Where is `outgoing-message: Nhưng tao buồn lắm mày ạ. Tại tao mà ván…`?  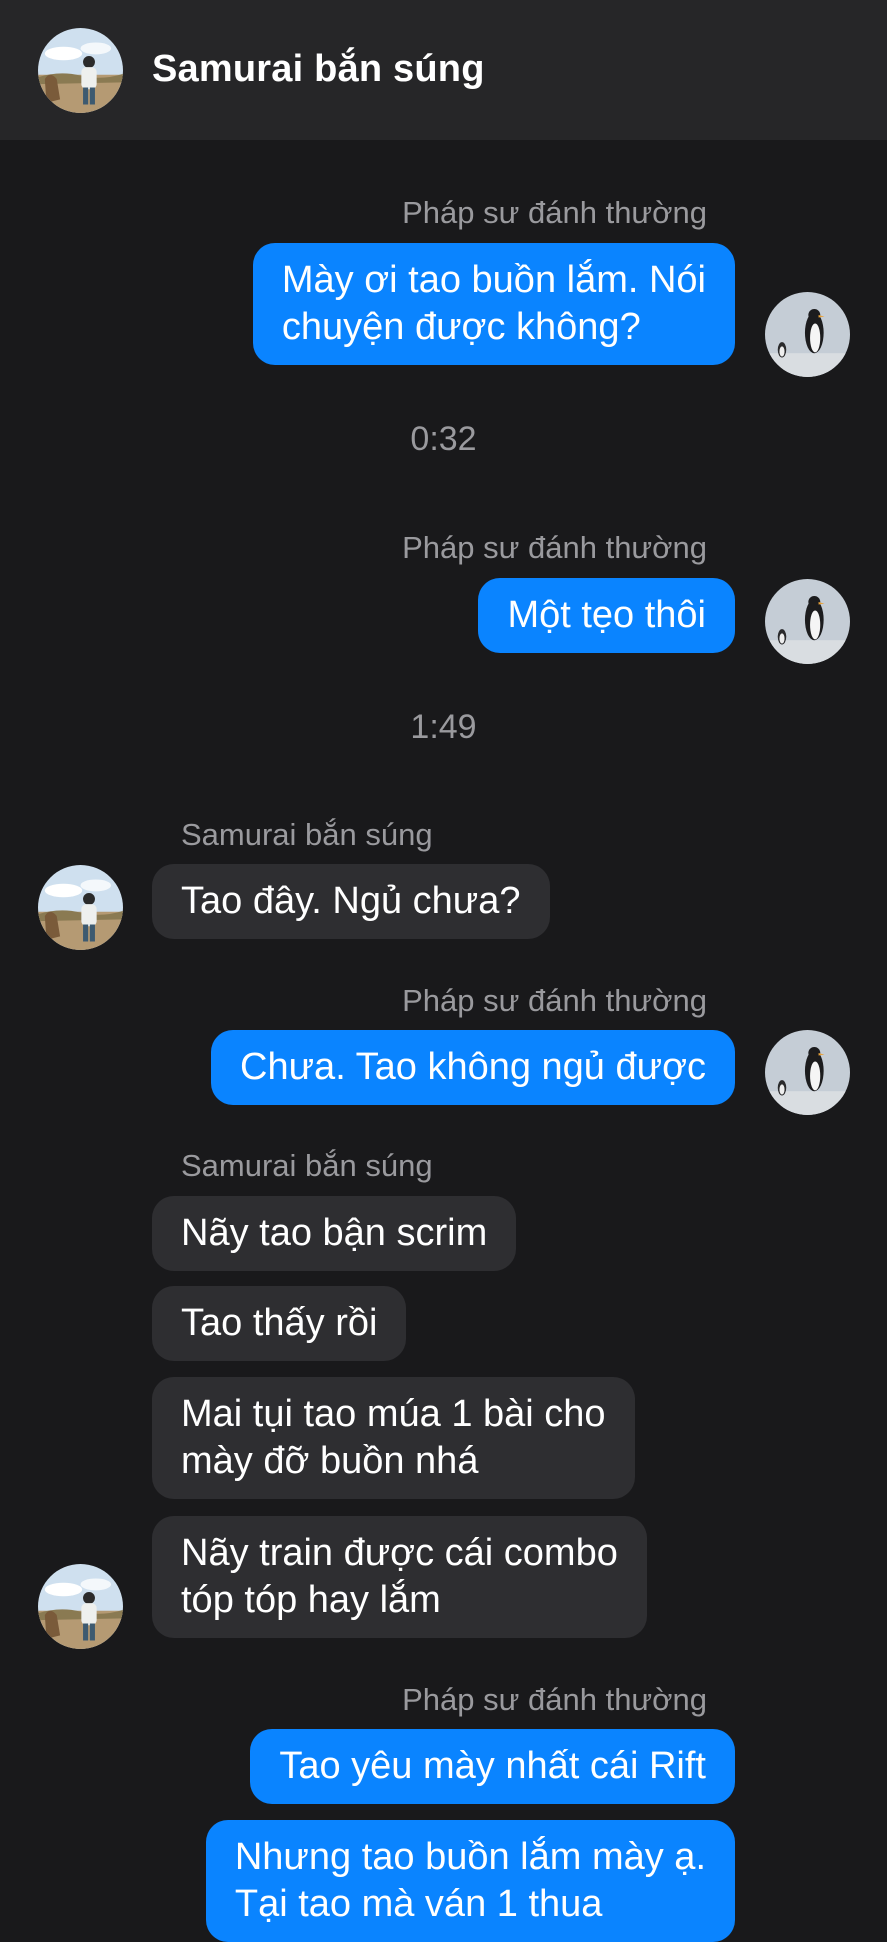 outgoing-message: Nhưng tao buồn lắm mày ạ. Tại tao mà ván… is located at coordinates (470, 1881).